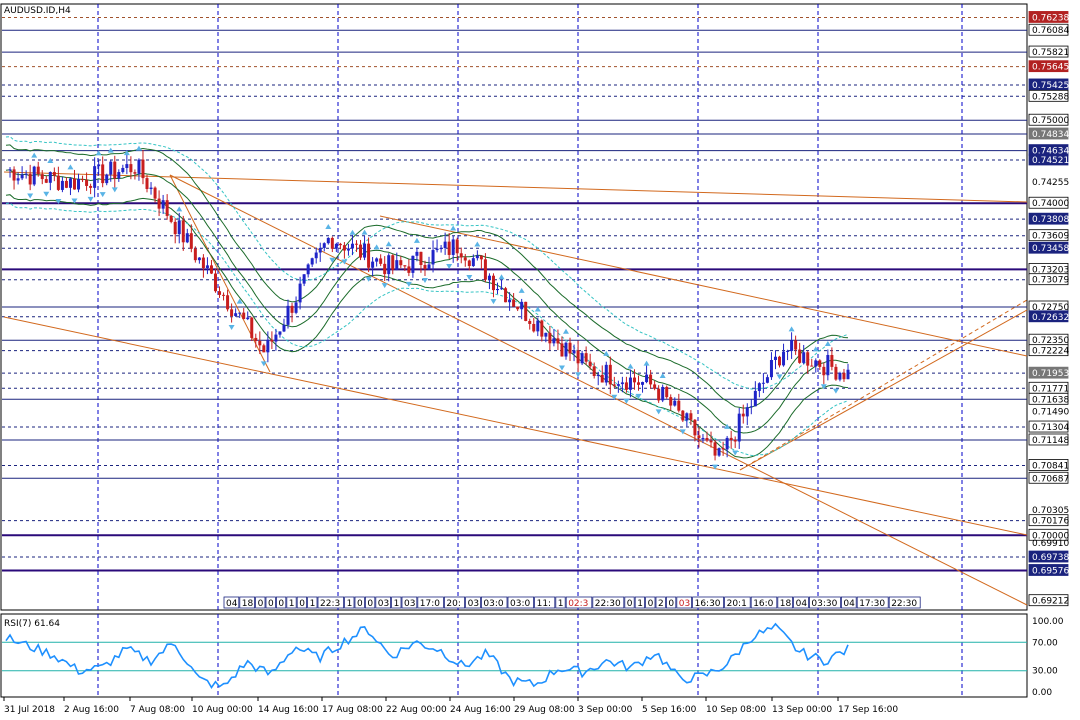 The height and width of the screenshot is (720, 1080). What do you see at coordinates (802, 710) in the screenshot?
I see `x-tick-label: 13 Sep 00:00` at bounding box center [802, 710].